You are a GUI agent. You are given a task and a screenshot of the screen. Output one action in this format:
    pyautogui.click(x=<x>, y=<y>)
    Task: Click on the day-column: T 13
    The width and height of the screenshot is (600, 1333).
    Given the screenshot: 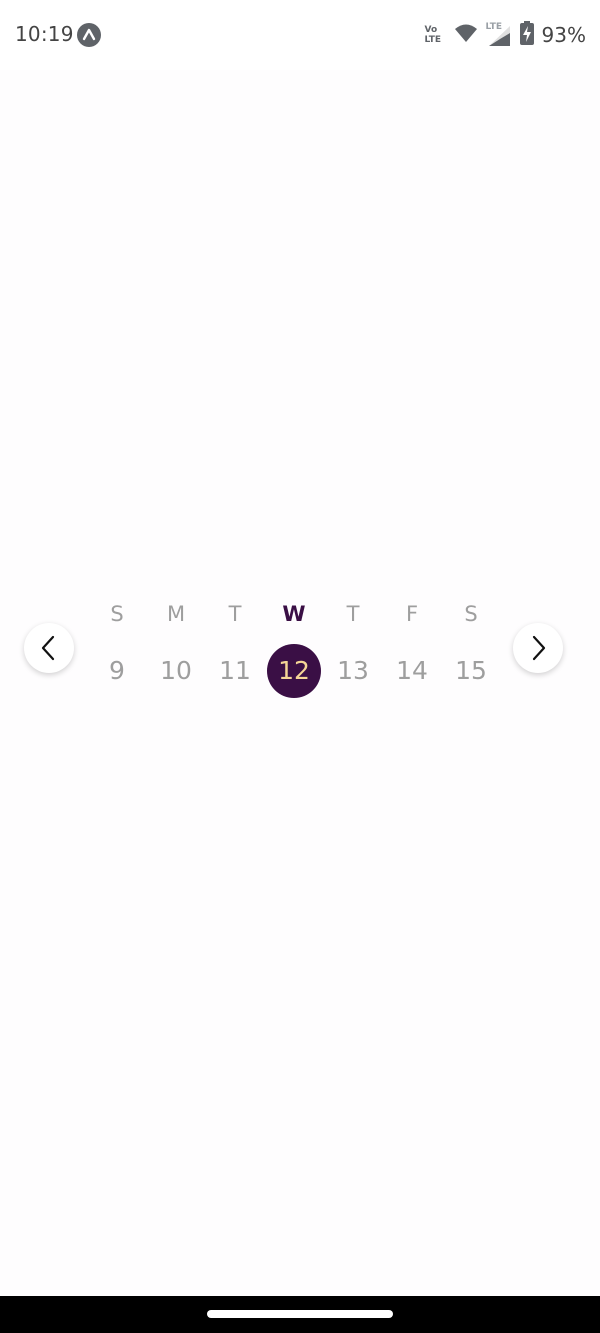 What is the action you would take?
    pyautogui.click(x=353, y=650)
    